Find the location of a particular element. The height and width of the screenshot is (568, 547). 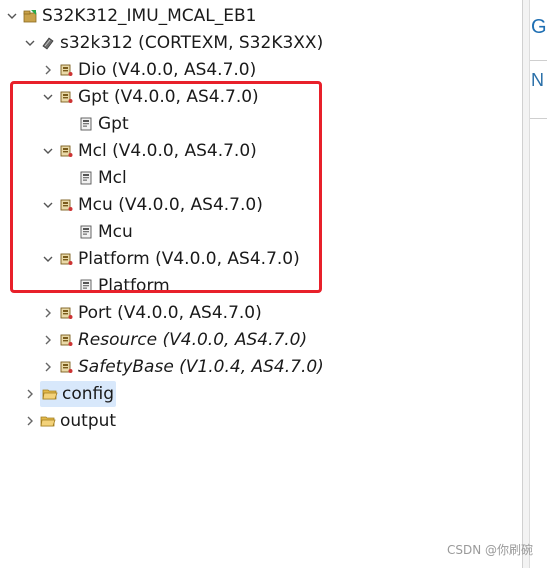

tree-item-label: SafetyBase (V1.0.4, AS4.7.0) is located at coordinates (201, 367).